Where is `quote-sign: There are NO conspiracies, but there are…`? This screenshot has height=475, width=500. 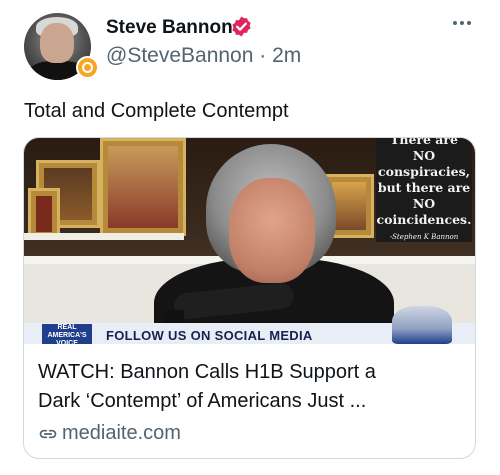 quote-sign: There are NO conspiracies, but there are… is located at coordinates (424, 190).